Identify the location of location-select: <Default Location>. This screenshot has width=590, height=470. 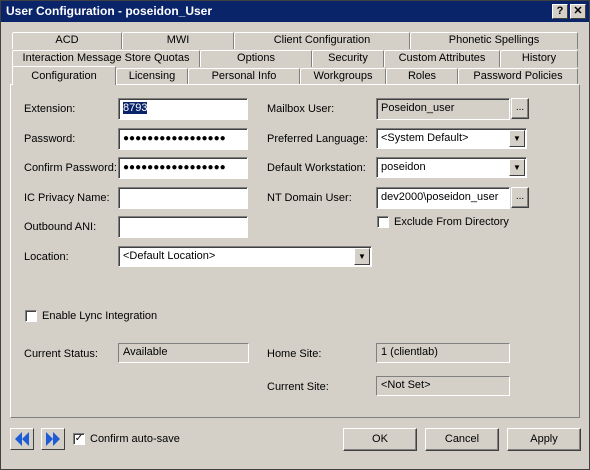
(245, 256).